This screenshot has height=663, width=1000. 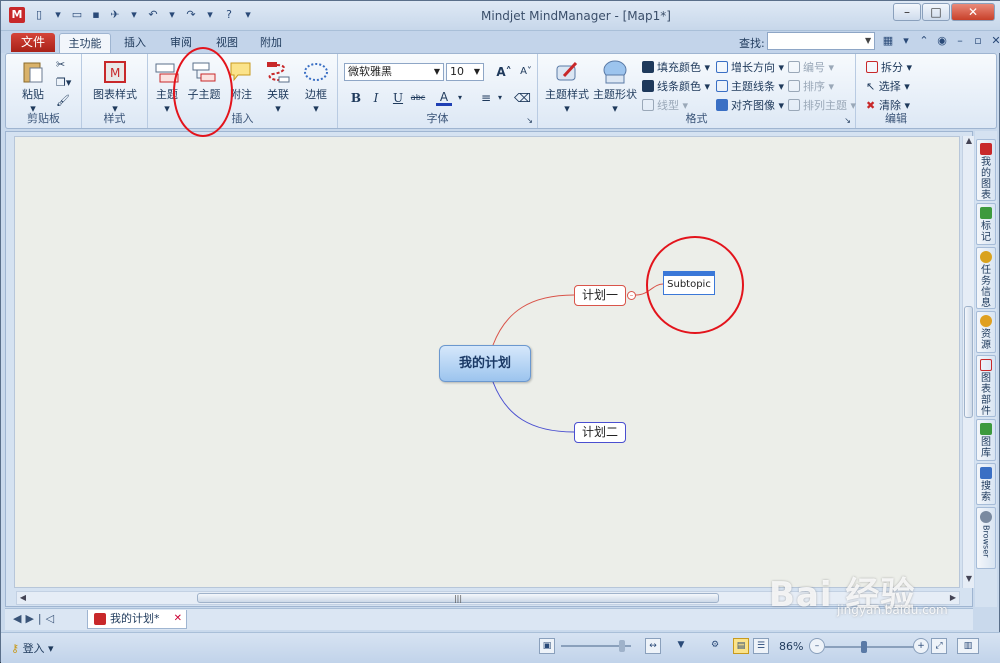 What do you see at coordinates (35, 618) in the screenshot?
I see `tab-nav-arrows-icon: ◀▶|◁` at bounding box center [35, 618].